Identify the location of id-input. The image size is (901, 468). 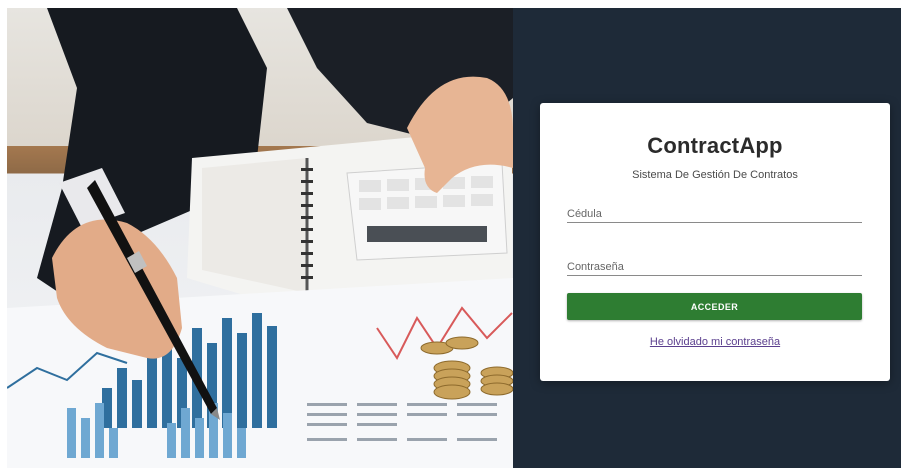
(714, 214).